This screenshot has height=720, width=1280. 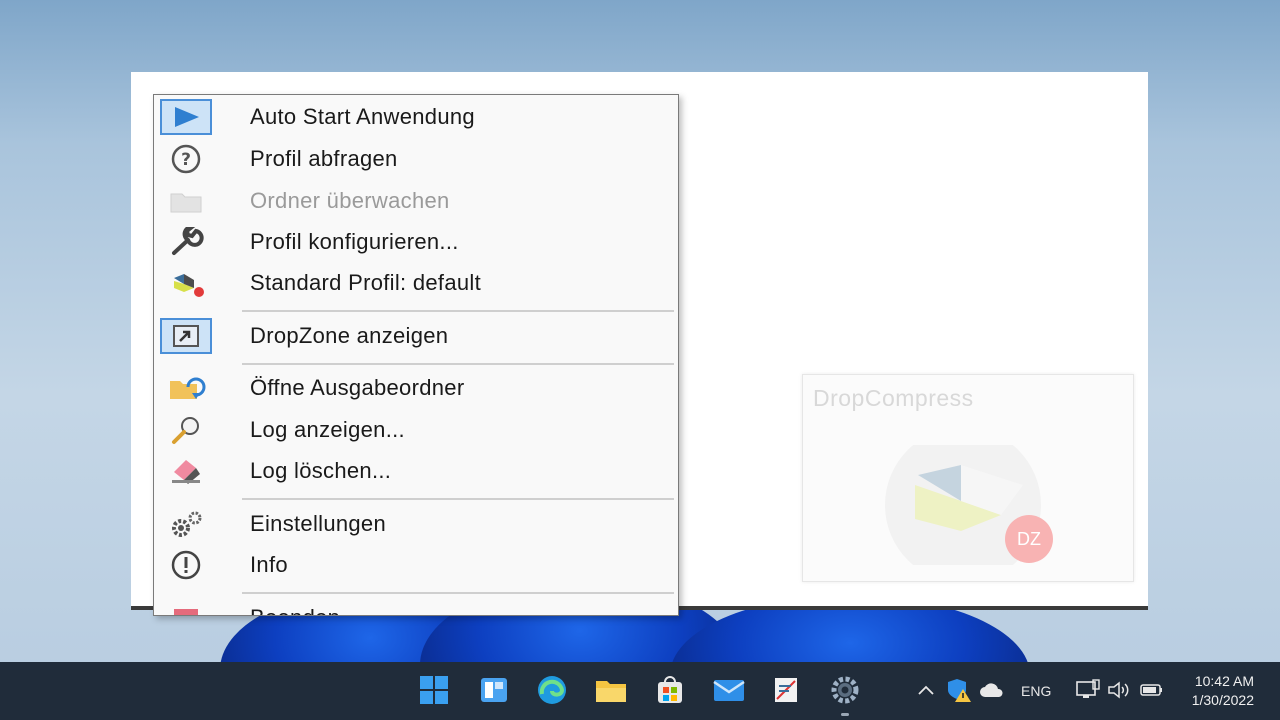 What do you see at coordinates (552, 690) in the screenshot?
I see `edge-icon` at bounding box center [552, 690].